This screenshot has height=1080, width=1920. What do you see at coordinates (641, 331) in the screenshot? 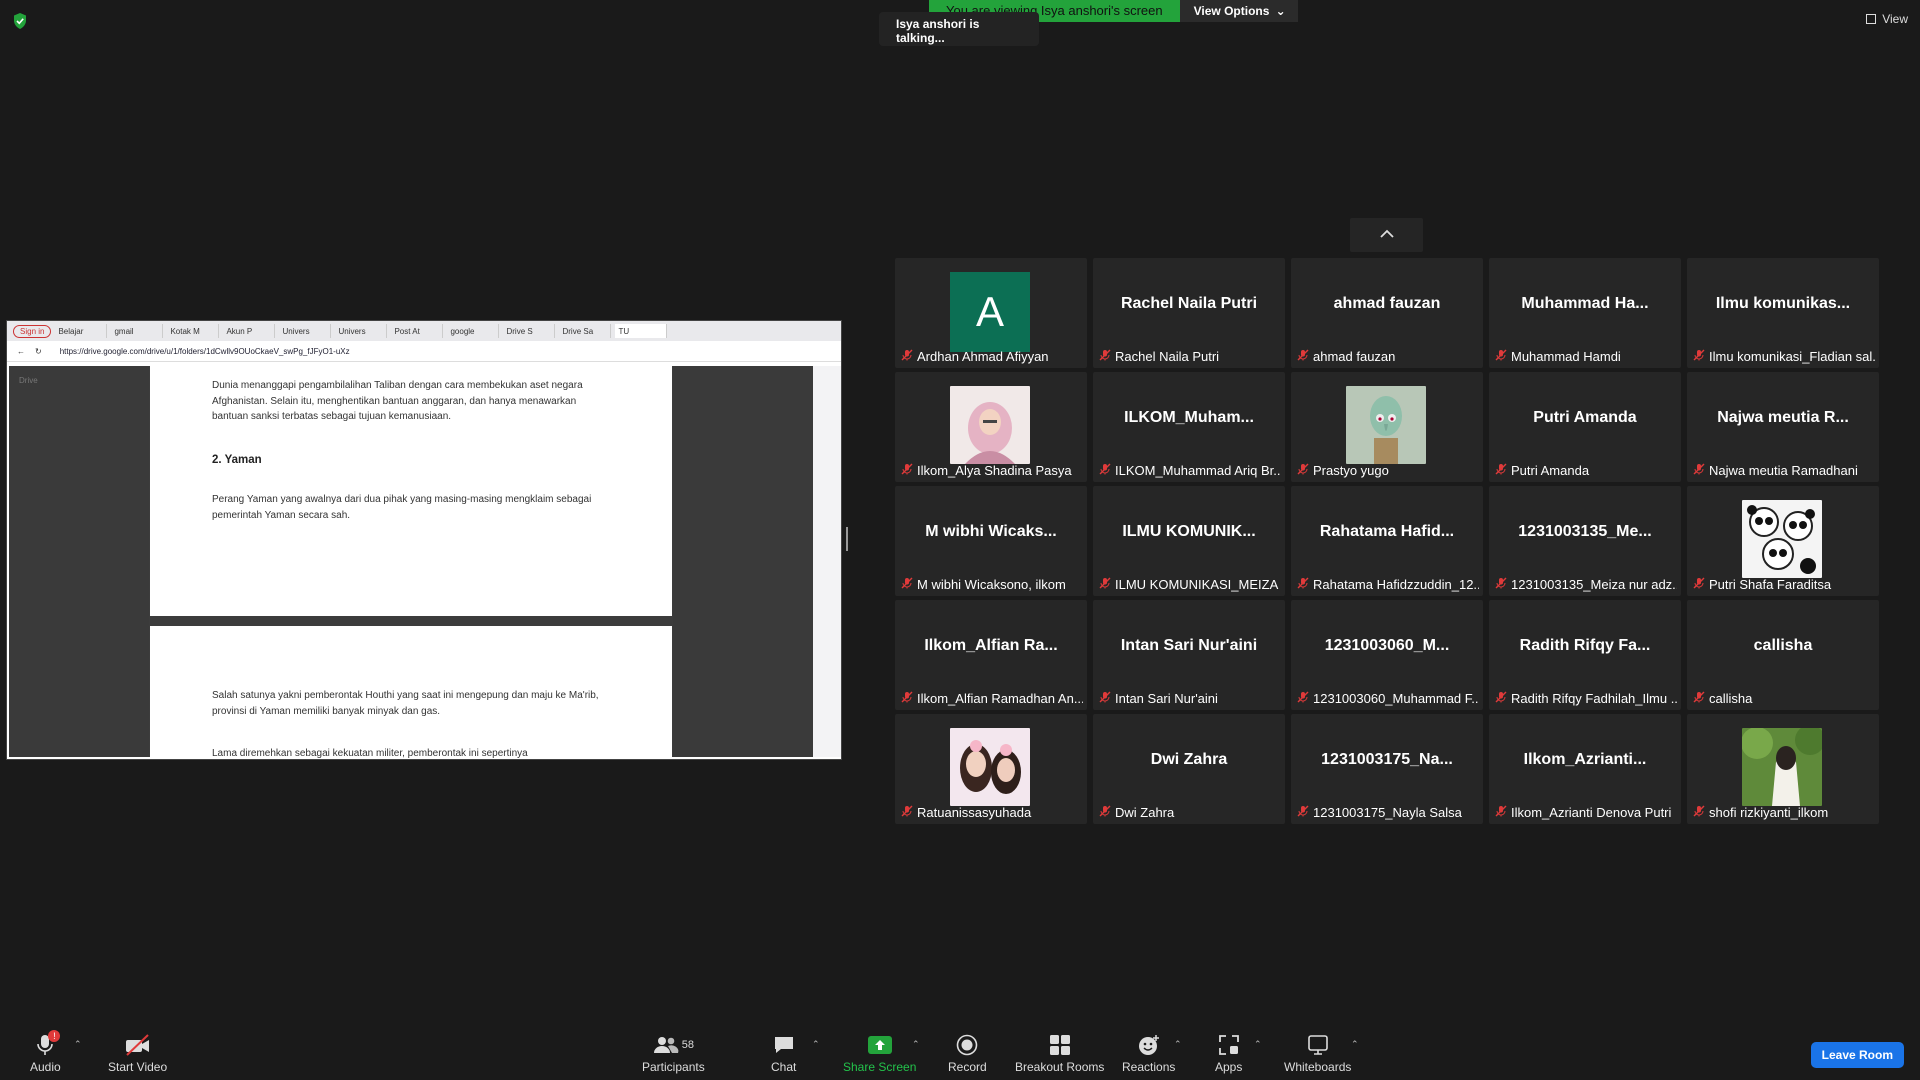
I see `browser-tab-active: TU` at bounding box center [641, 331].